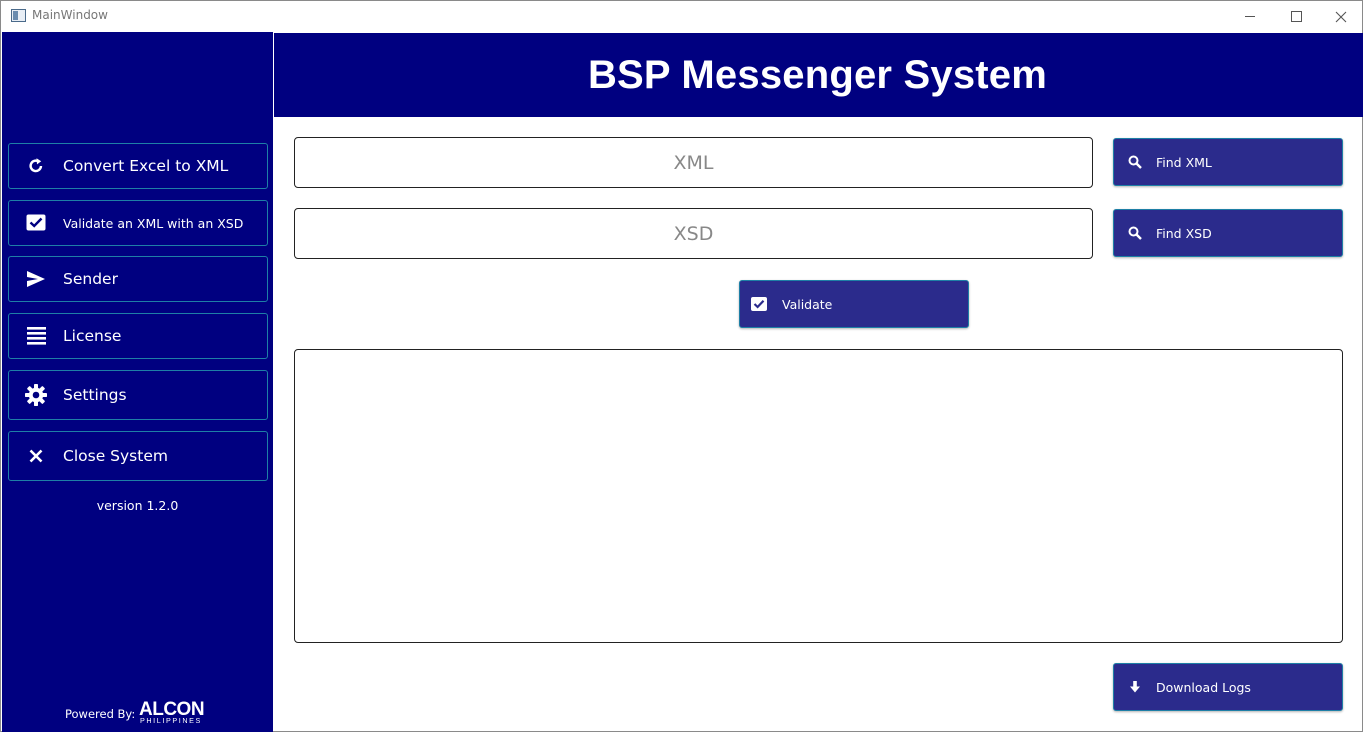  I want to click on sidebar-item-convert-excel: Convert Excel to XML, so click(138, 166).